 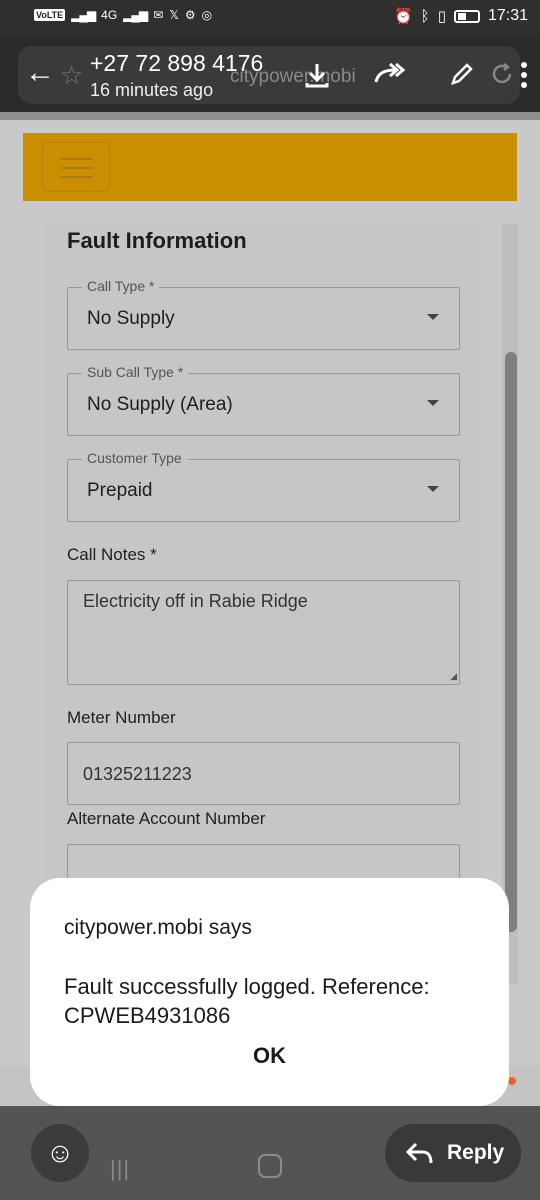 What do you see at coordinates (419, 1153) in the screenshot?
I see `reply-arrow-icon` at bounding box center [419, 1153].